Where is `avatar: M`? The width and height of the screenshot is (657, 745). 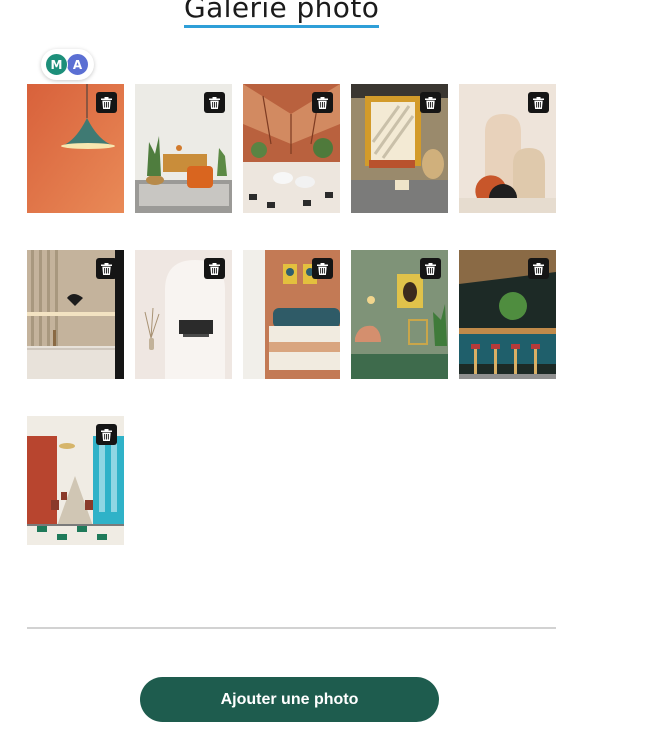 avatar: M is located at coordinates (56, 64).